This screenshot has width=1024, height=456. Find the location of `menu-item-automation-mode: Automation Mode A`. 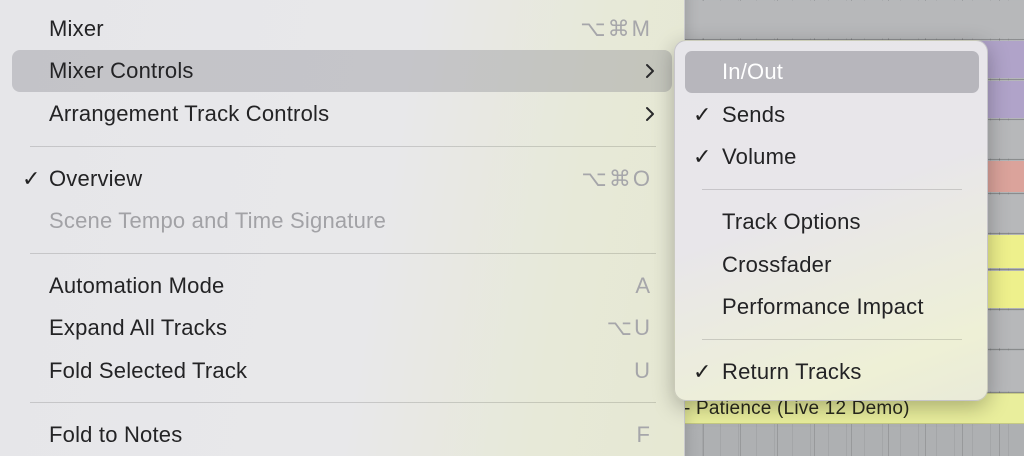

menu-item-automation-mode: Automation Mode A is located at coordinates (342, 286).